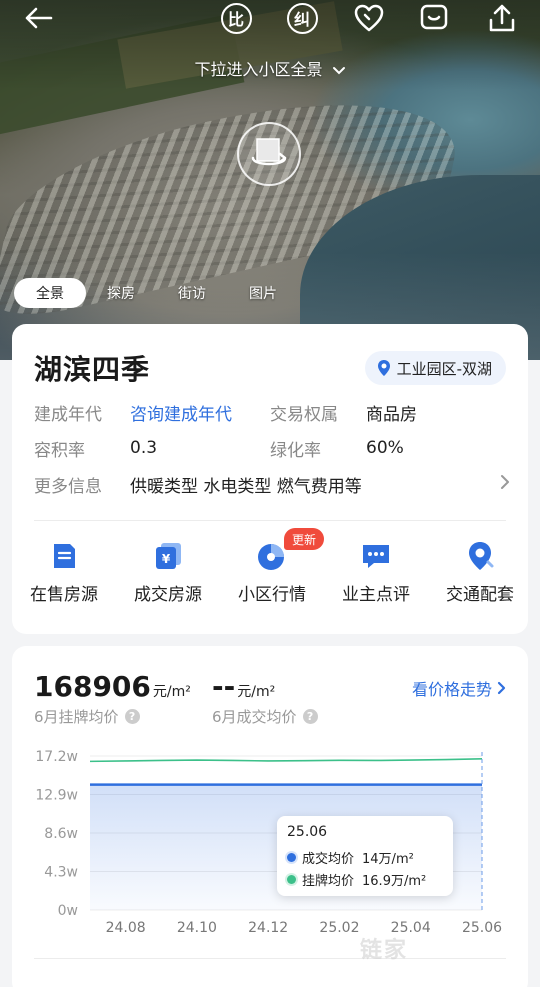 The width and height of the screenshot is (540, 987). I want to click on tooltip-listing-row: 挂牌均价 16.9万/m², so click(365, 879).